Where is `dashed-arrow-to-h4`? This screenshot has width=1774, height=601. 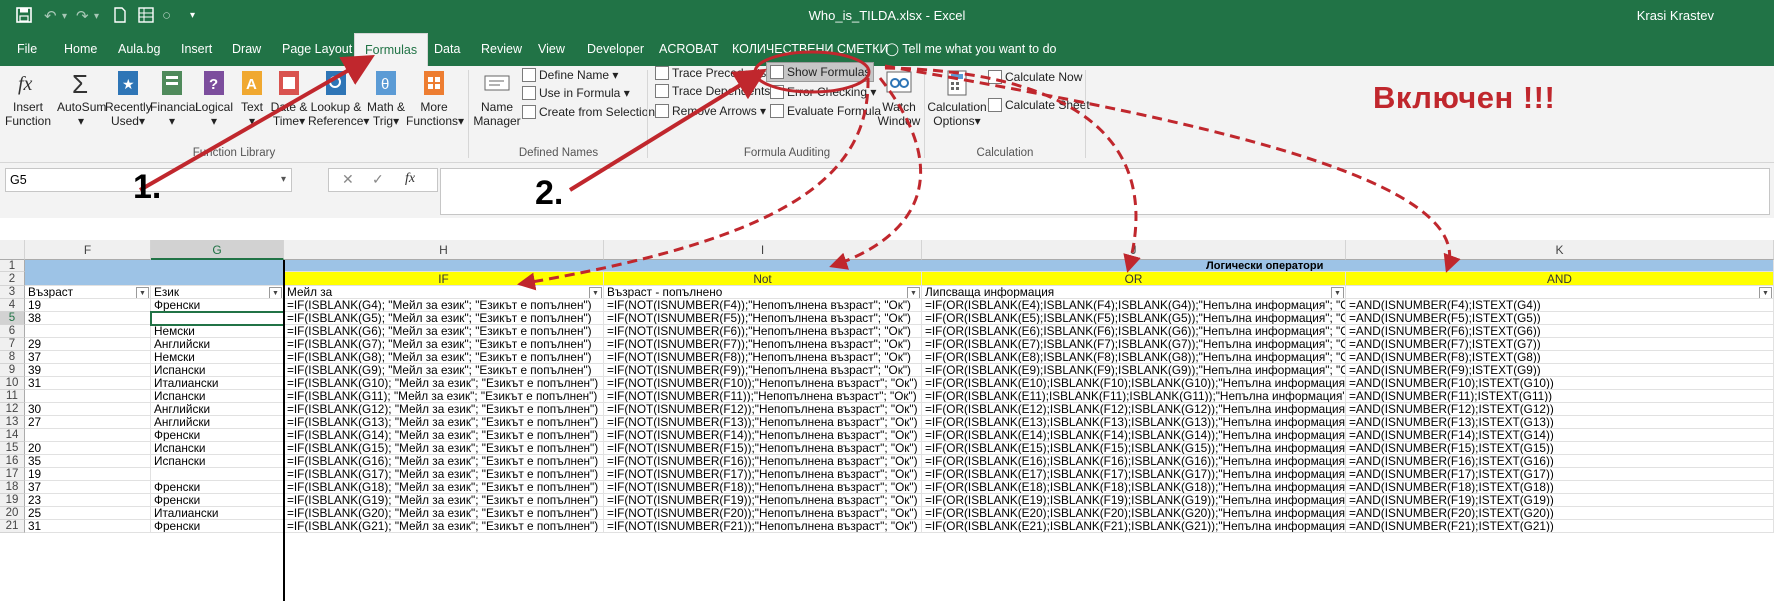 dashed-arrow-to-h4 is located at coordinates (693, 184).